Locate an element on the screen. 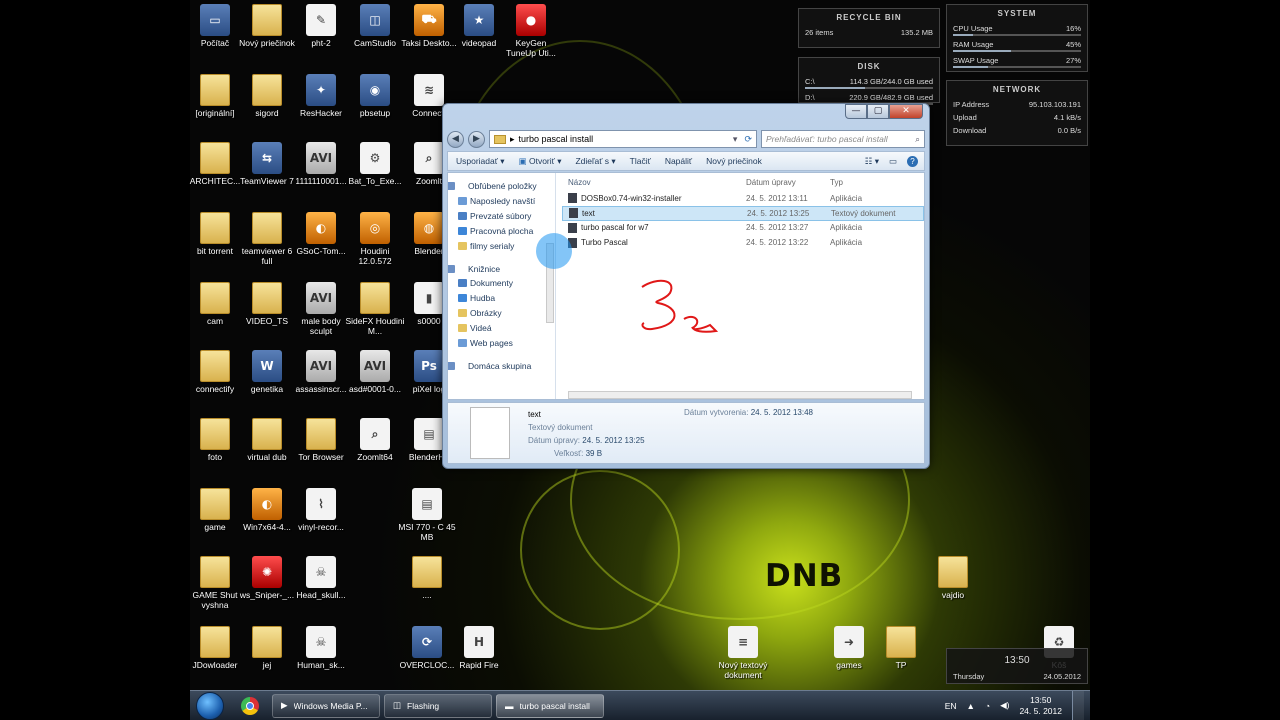 Image resolution: width=1280 pixels, height=720 pixels. system-row-value: 45% is located at coordinates (1073, 44).